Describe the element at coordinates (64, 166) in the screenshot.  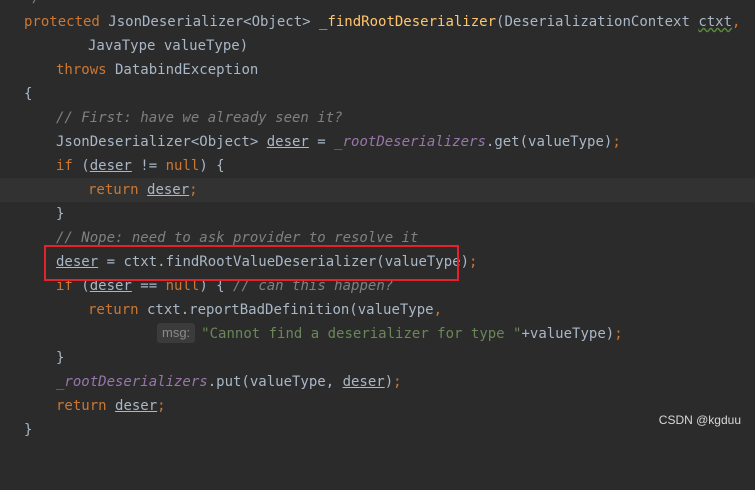
I see `keyword-if: if` at that location.